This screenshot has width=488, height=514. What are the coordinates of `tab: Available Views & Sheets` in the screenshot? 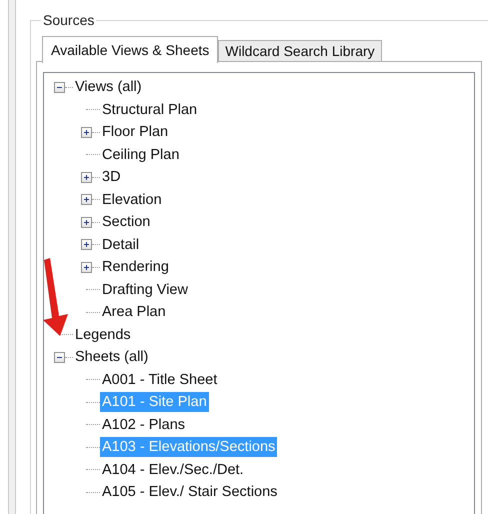 It's located at (130, 49).